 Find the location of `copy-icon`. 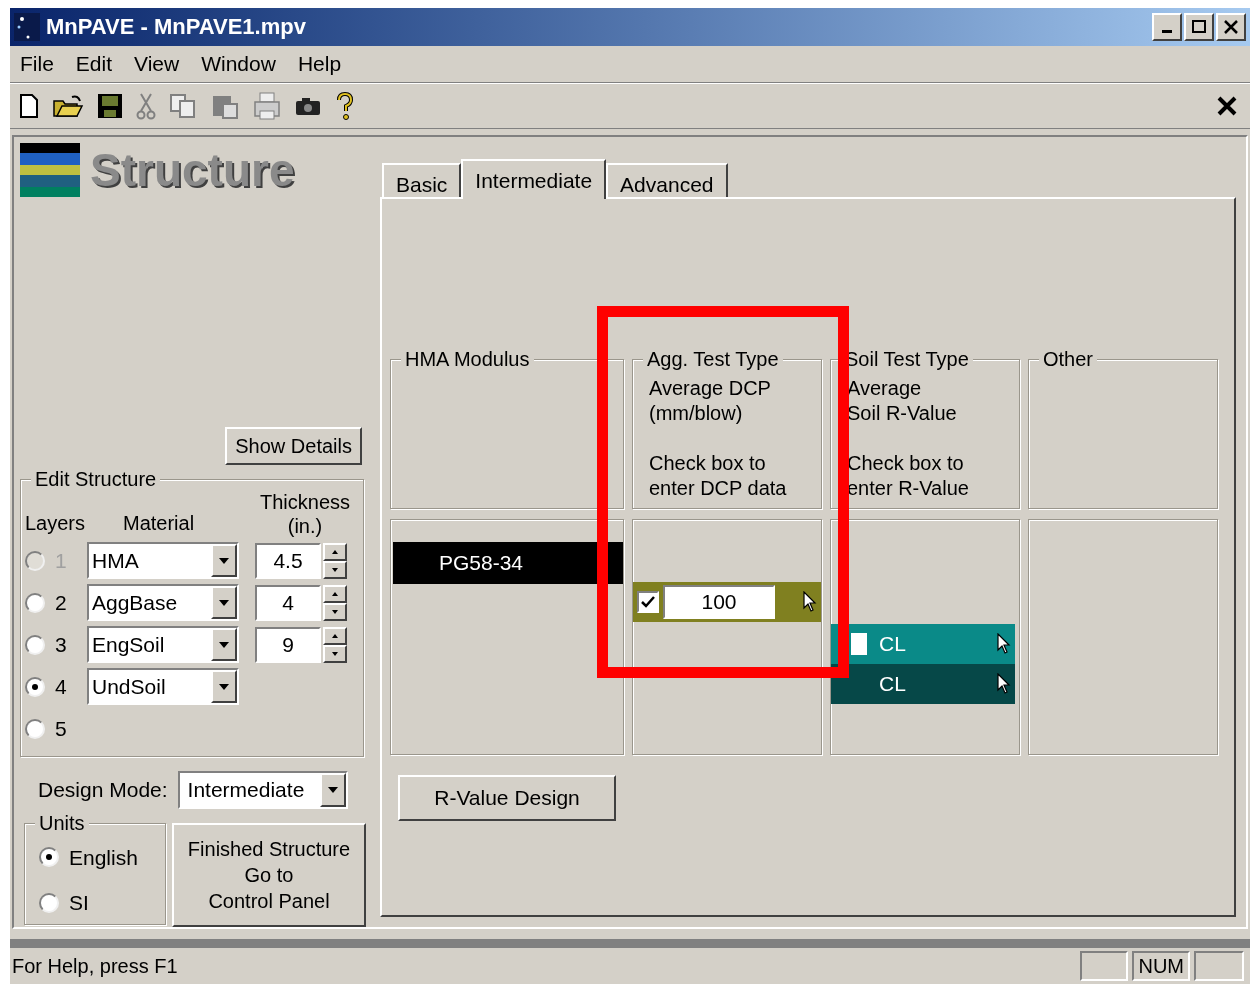

copy-icon is located at coordinates (183, 105).